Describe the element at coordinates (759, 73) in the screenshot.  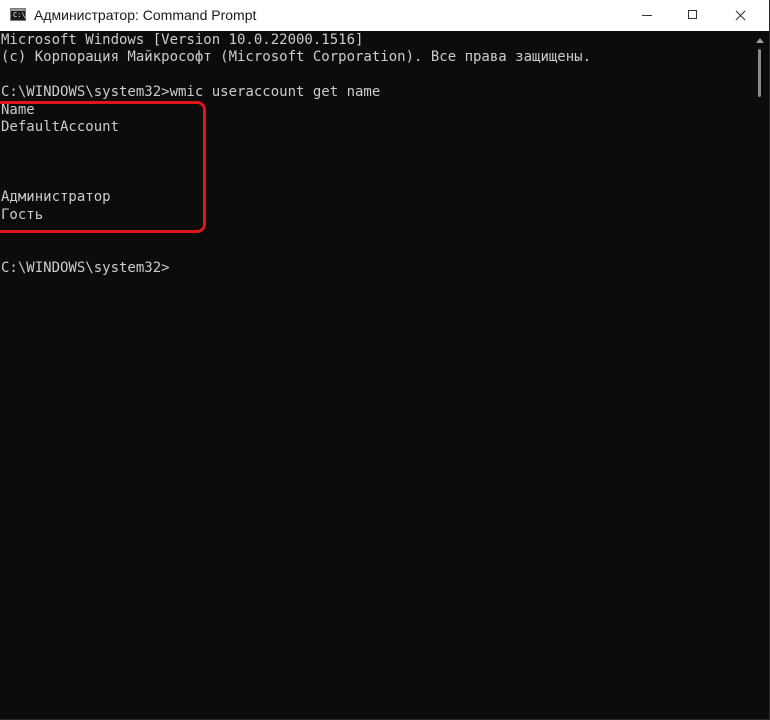
I see `scrollbar-thumb` at that location.